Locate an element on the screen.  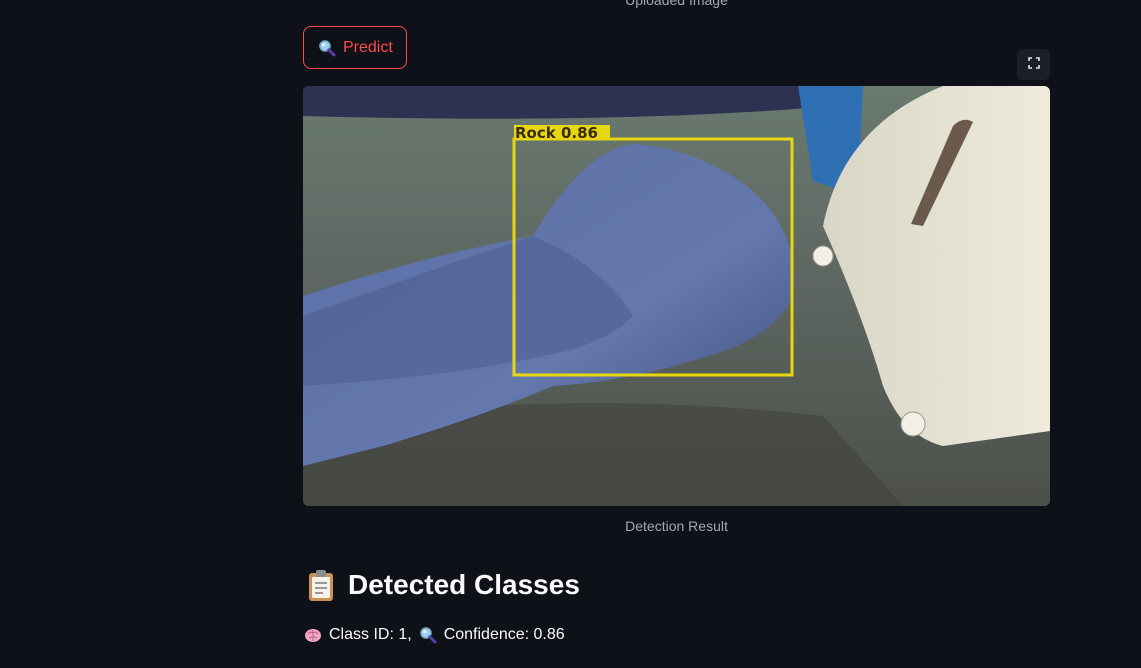
class-id-text: Class ID: 1, is located at coordinates (370, 634).